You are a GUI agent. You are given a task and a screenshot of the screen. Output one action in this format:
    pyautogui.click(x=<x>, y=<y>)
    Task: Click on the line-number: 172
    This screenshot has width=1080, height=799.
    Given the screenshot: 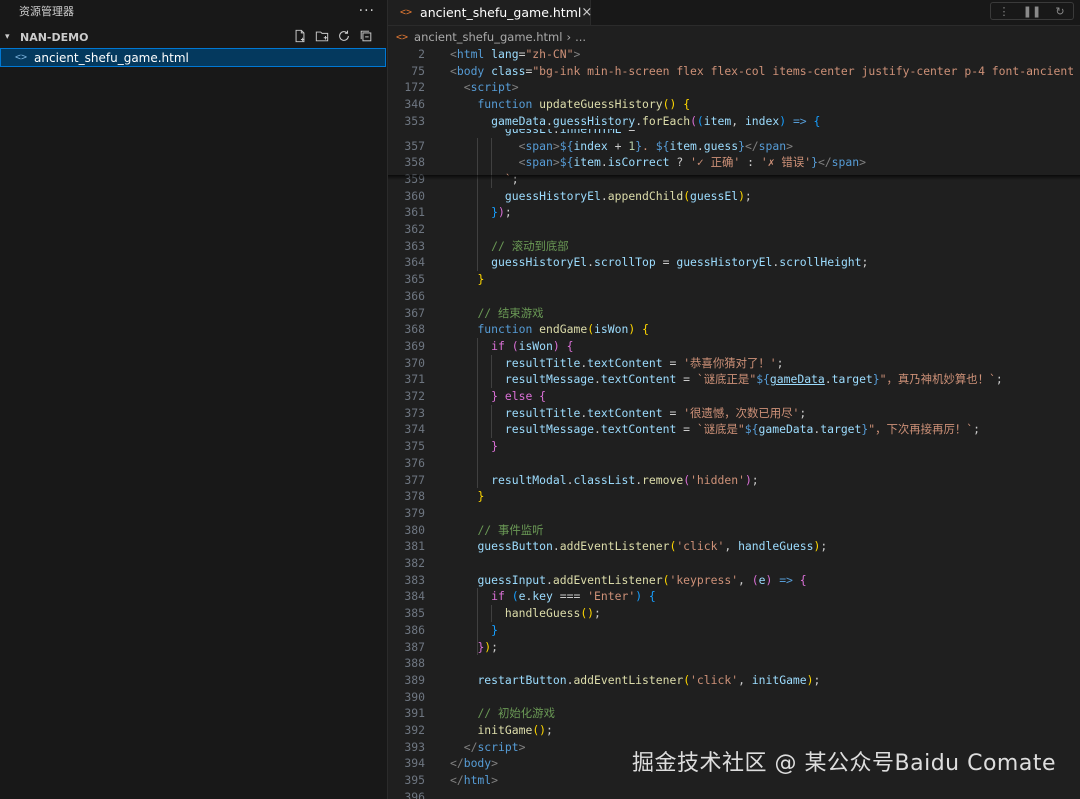 What is the action you would take?
    pyautogui.click(x=414, y=87)
    